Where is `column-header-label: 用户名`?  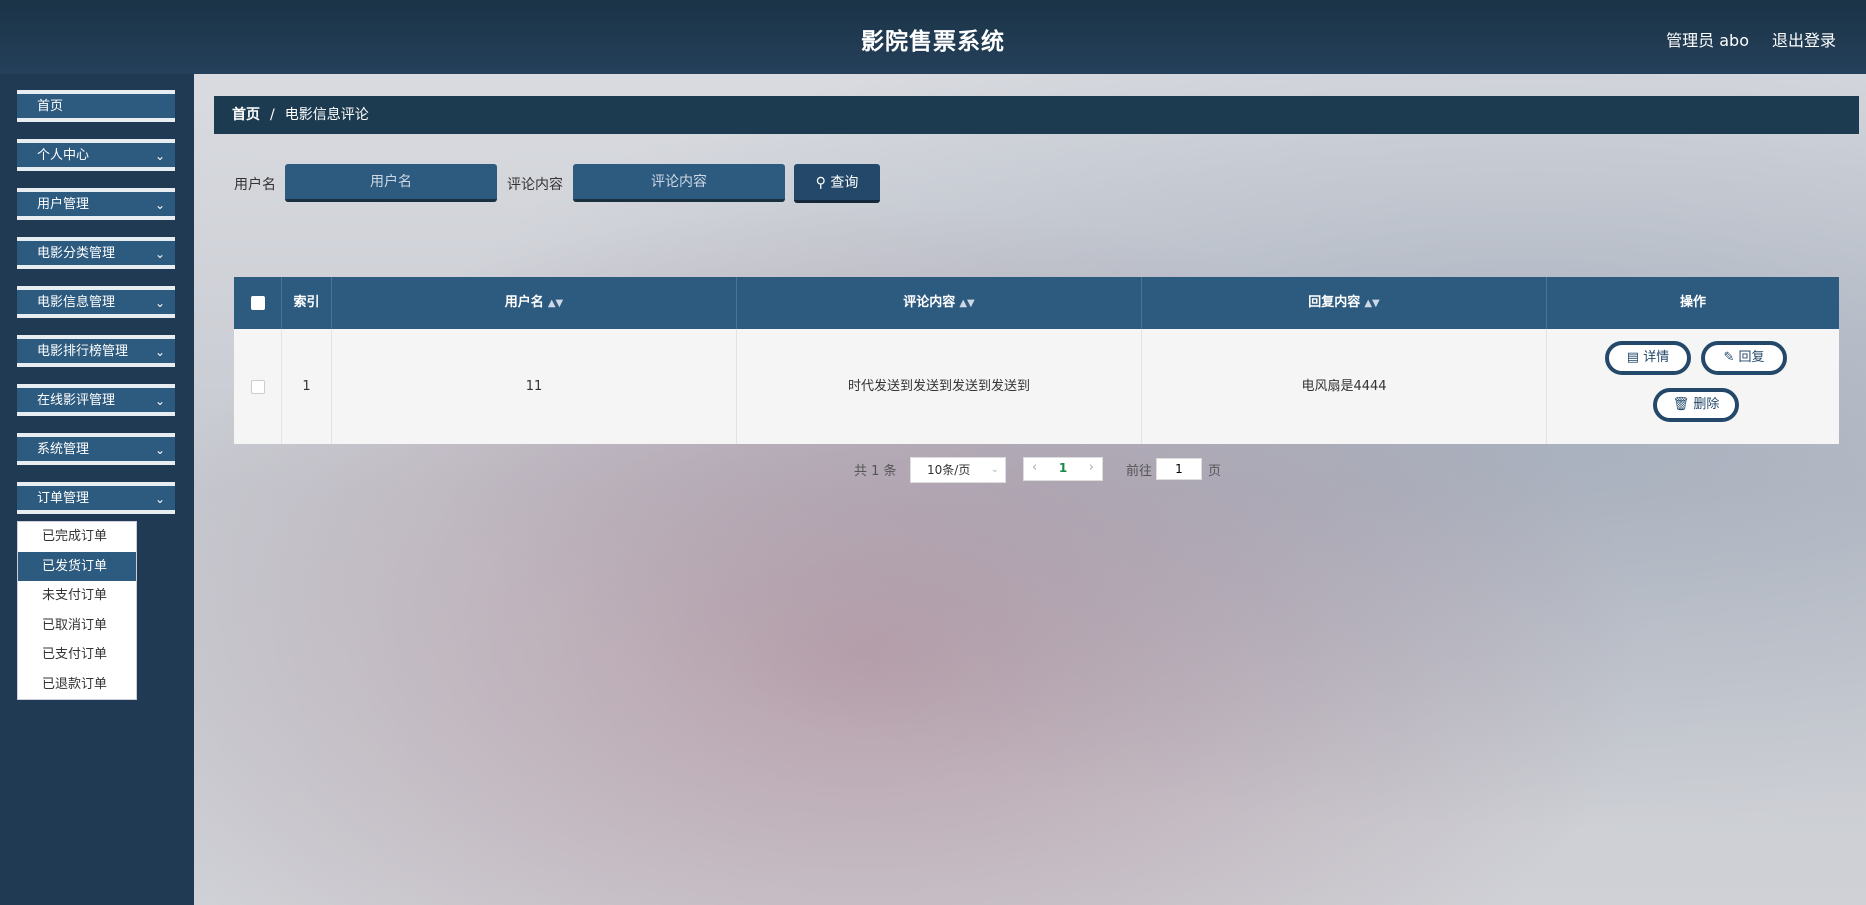
column-header-label: 用户名 is located at coordinates (524, 302).